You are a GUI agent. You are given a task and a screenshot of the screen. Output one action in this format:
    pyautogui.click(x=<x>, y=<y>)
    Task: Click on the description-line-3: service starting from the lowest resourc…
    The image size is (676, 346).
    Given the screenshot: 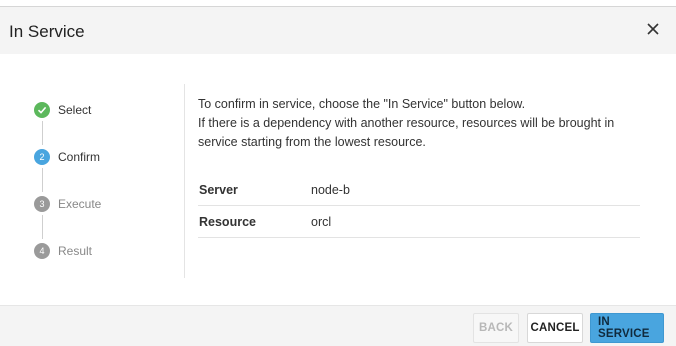 What is the action you would take?
    pyautogui.click(x=312, y=142)
    